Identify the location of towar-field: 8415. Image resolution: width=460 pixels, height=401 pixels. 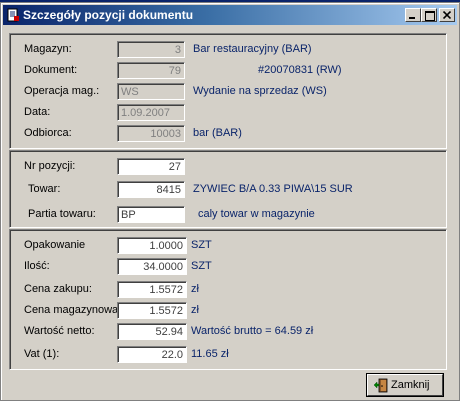
(151, 189).